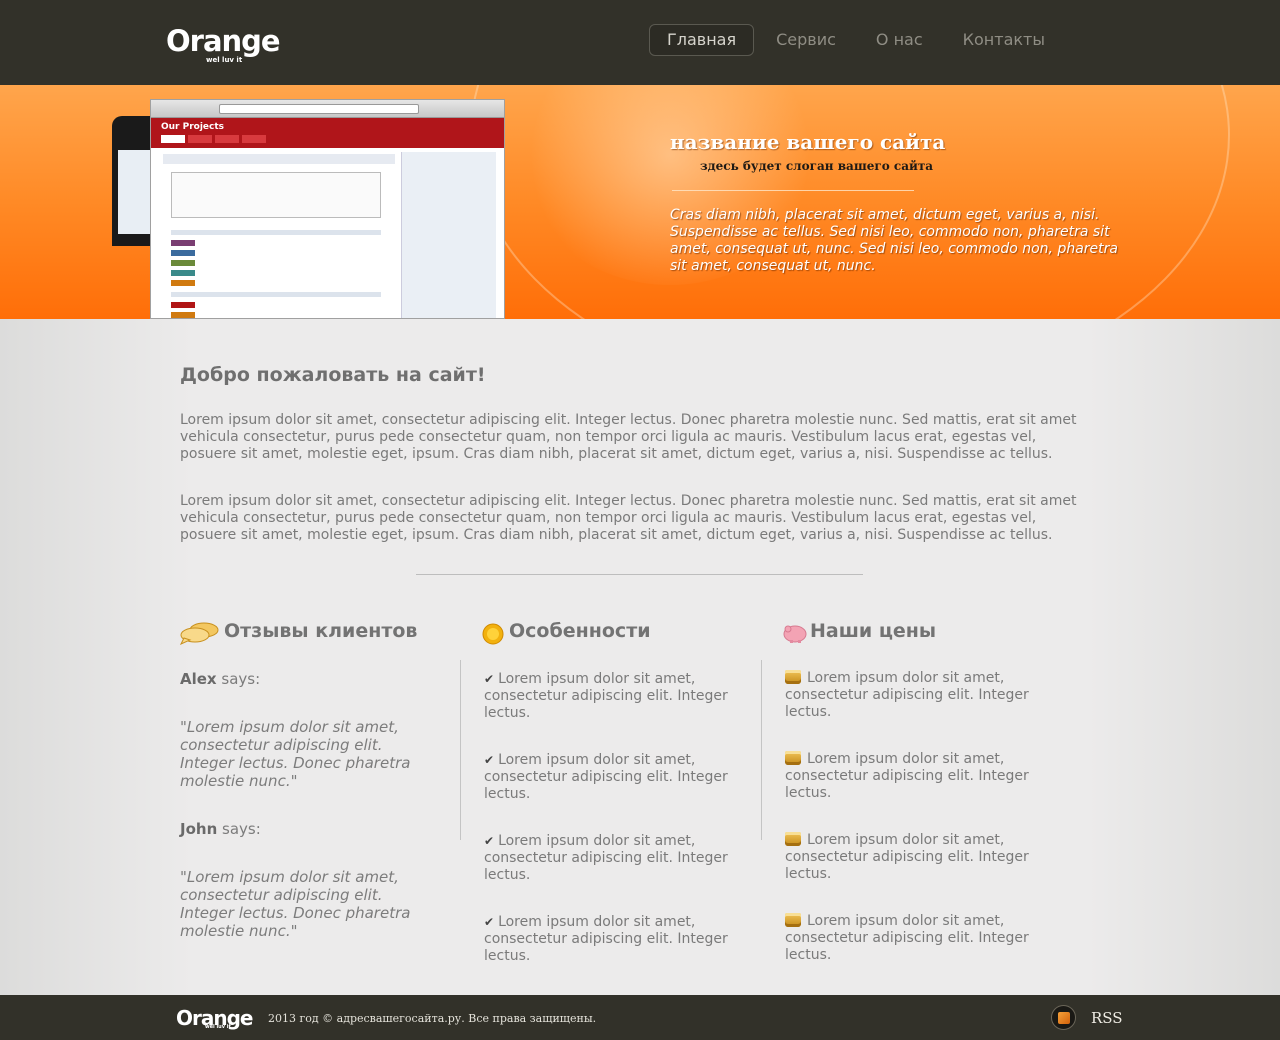  What do you see at coordinates (193, 127) in the screenshot?
I see `browser-app-title: Our Projects` at bounding box center [193, 127].